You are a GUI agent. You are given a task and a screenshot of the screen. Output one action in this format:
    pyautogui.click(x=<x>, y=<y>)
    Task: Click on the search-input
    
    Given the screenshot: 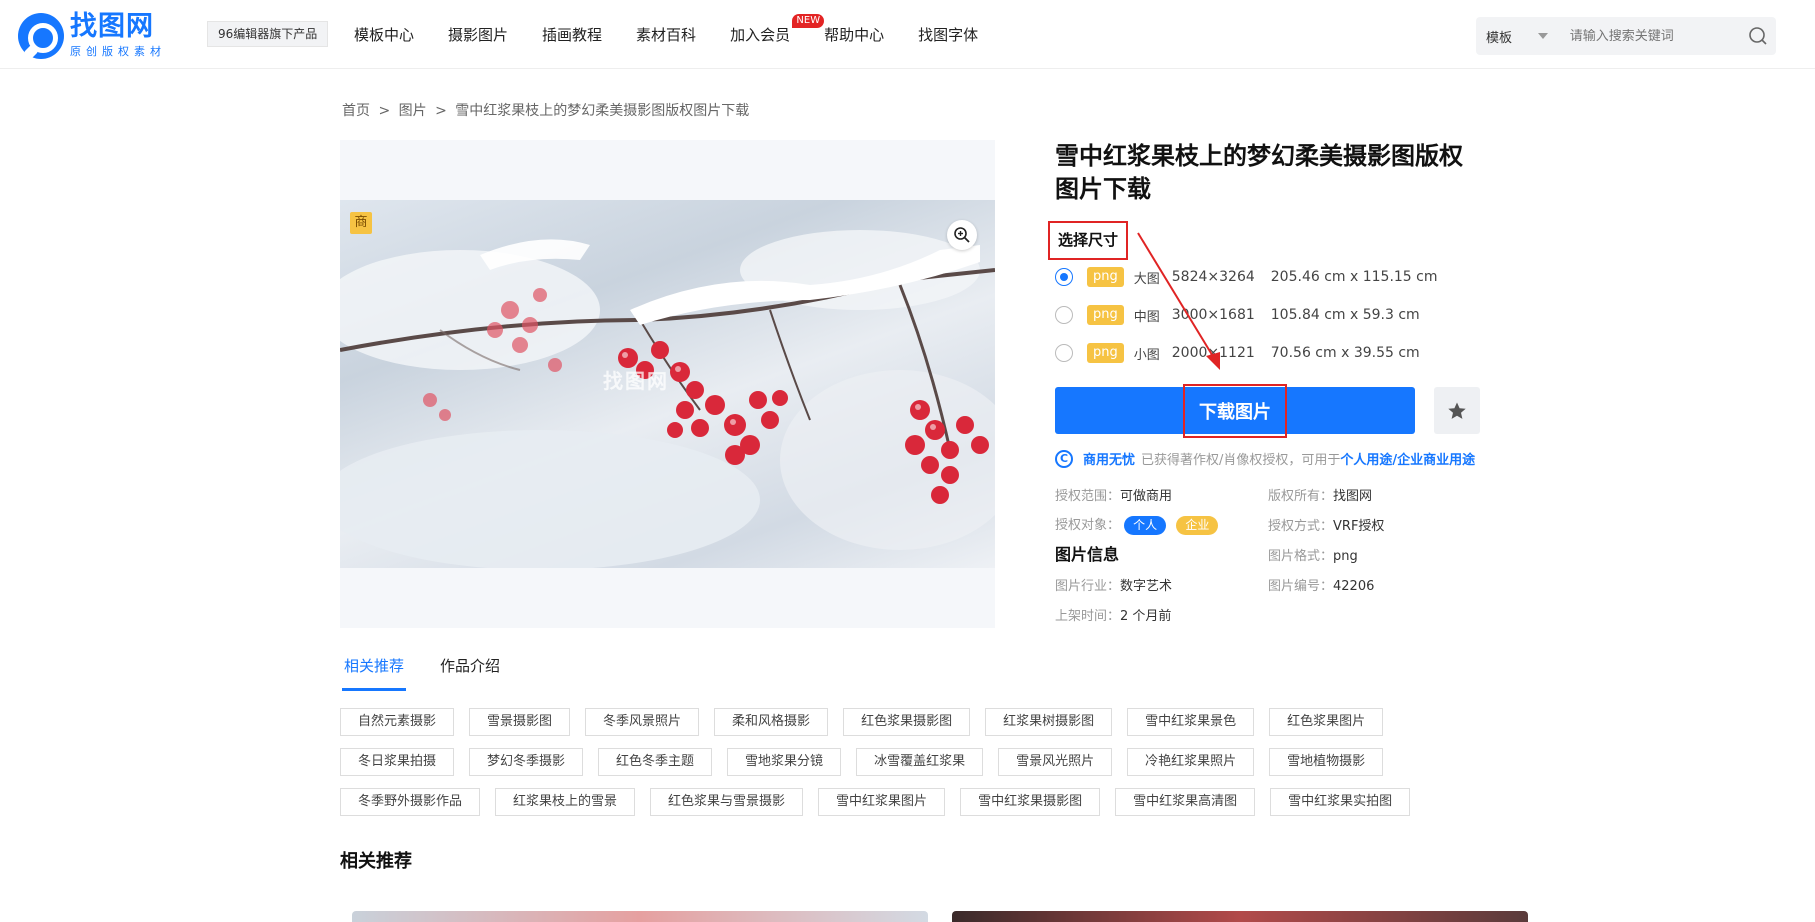 What is the action you would take?
    pyautogui.click(x=1649, y=36)
    